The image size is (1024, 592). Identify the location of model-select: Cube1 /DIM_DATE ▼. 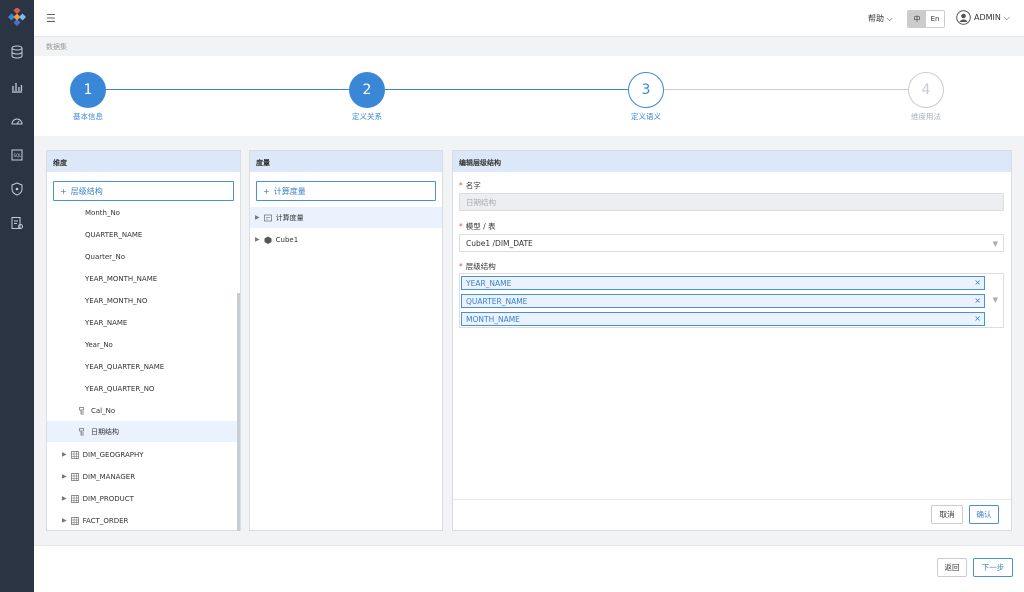
(731, 243).